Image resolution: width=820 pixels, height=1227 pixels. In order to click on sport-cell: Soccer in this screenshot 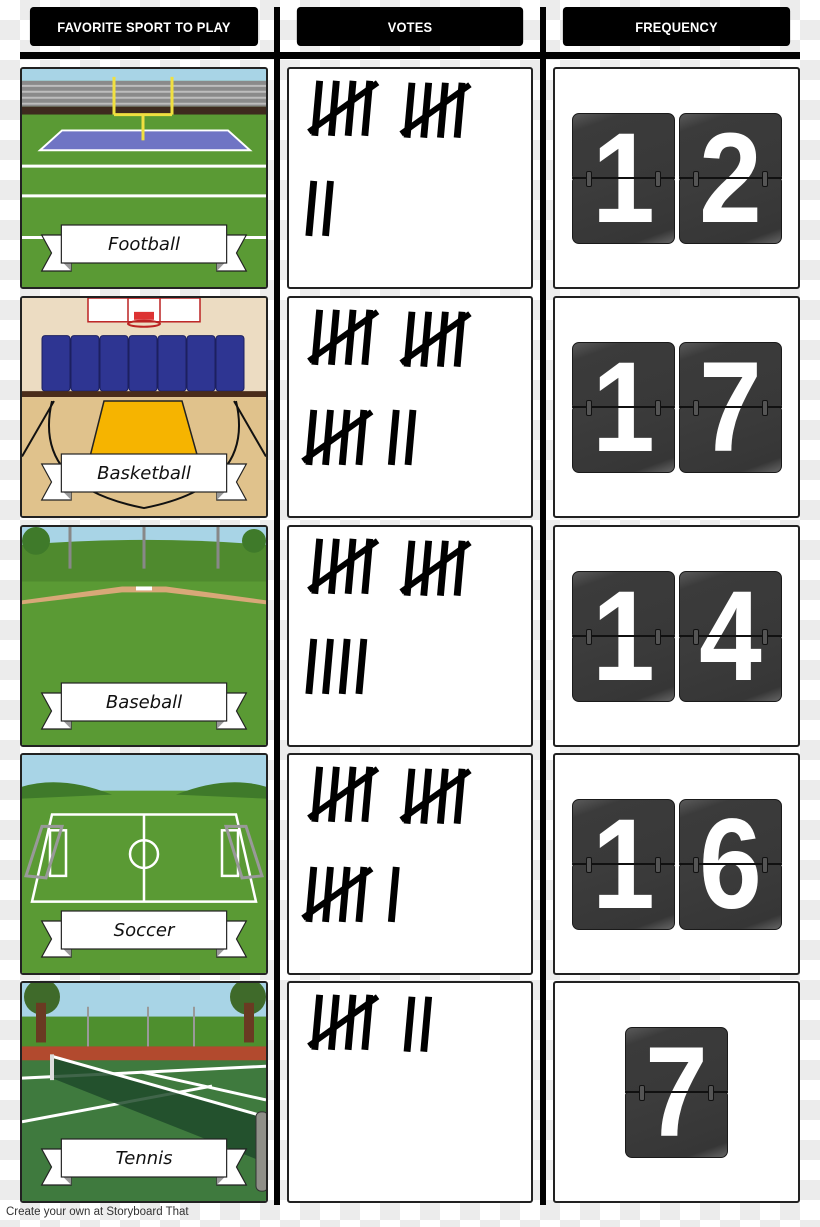, I will do `click(144, 864)`.